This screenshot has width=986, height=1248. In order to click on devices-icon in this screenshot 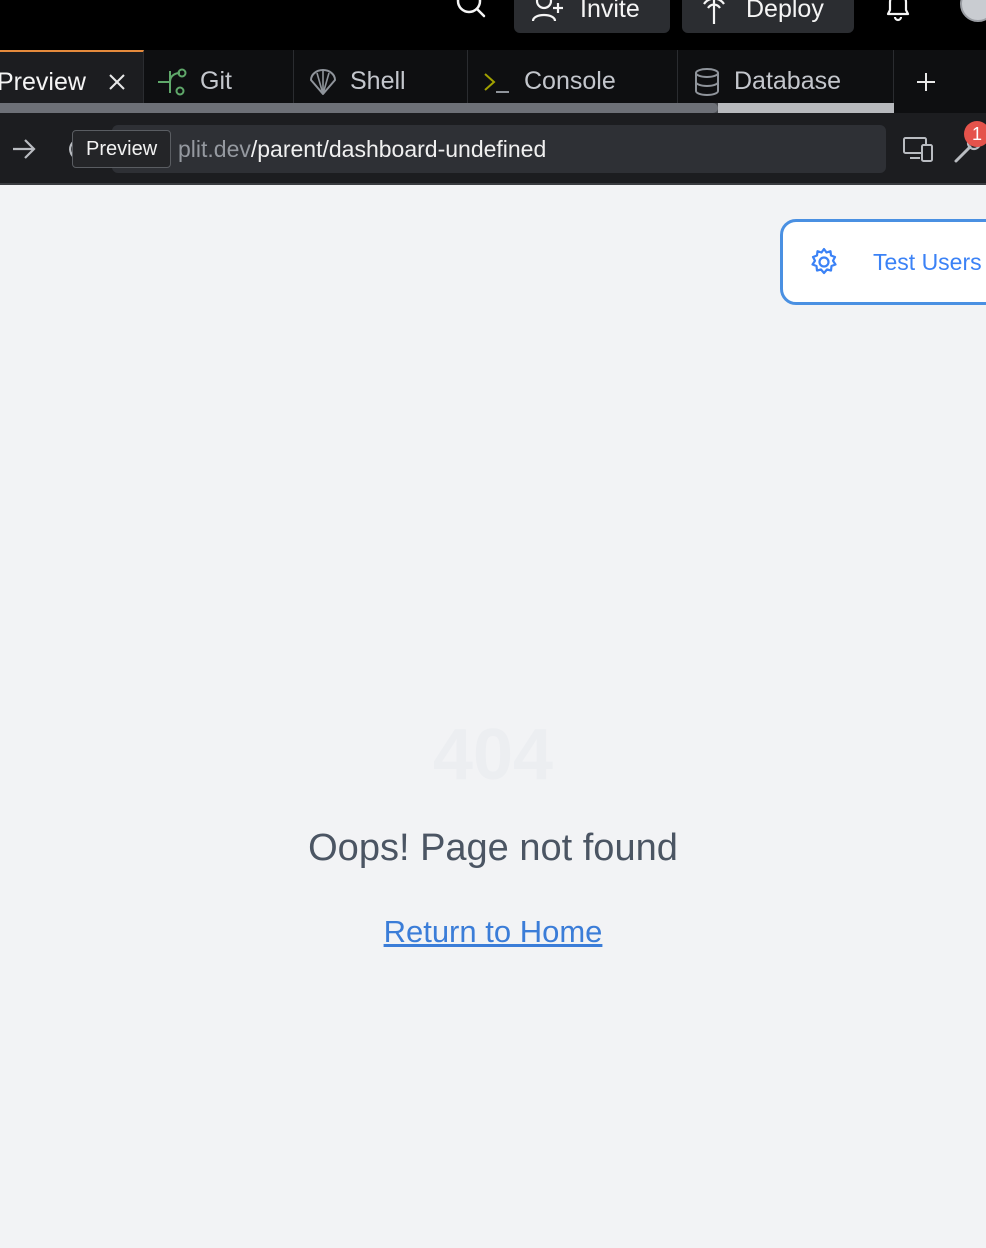, I will do `click(918, 149)`.